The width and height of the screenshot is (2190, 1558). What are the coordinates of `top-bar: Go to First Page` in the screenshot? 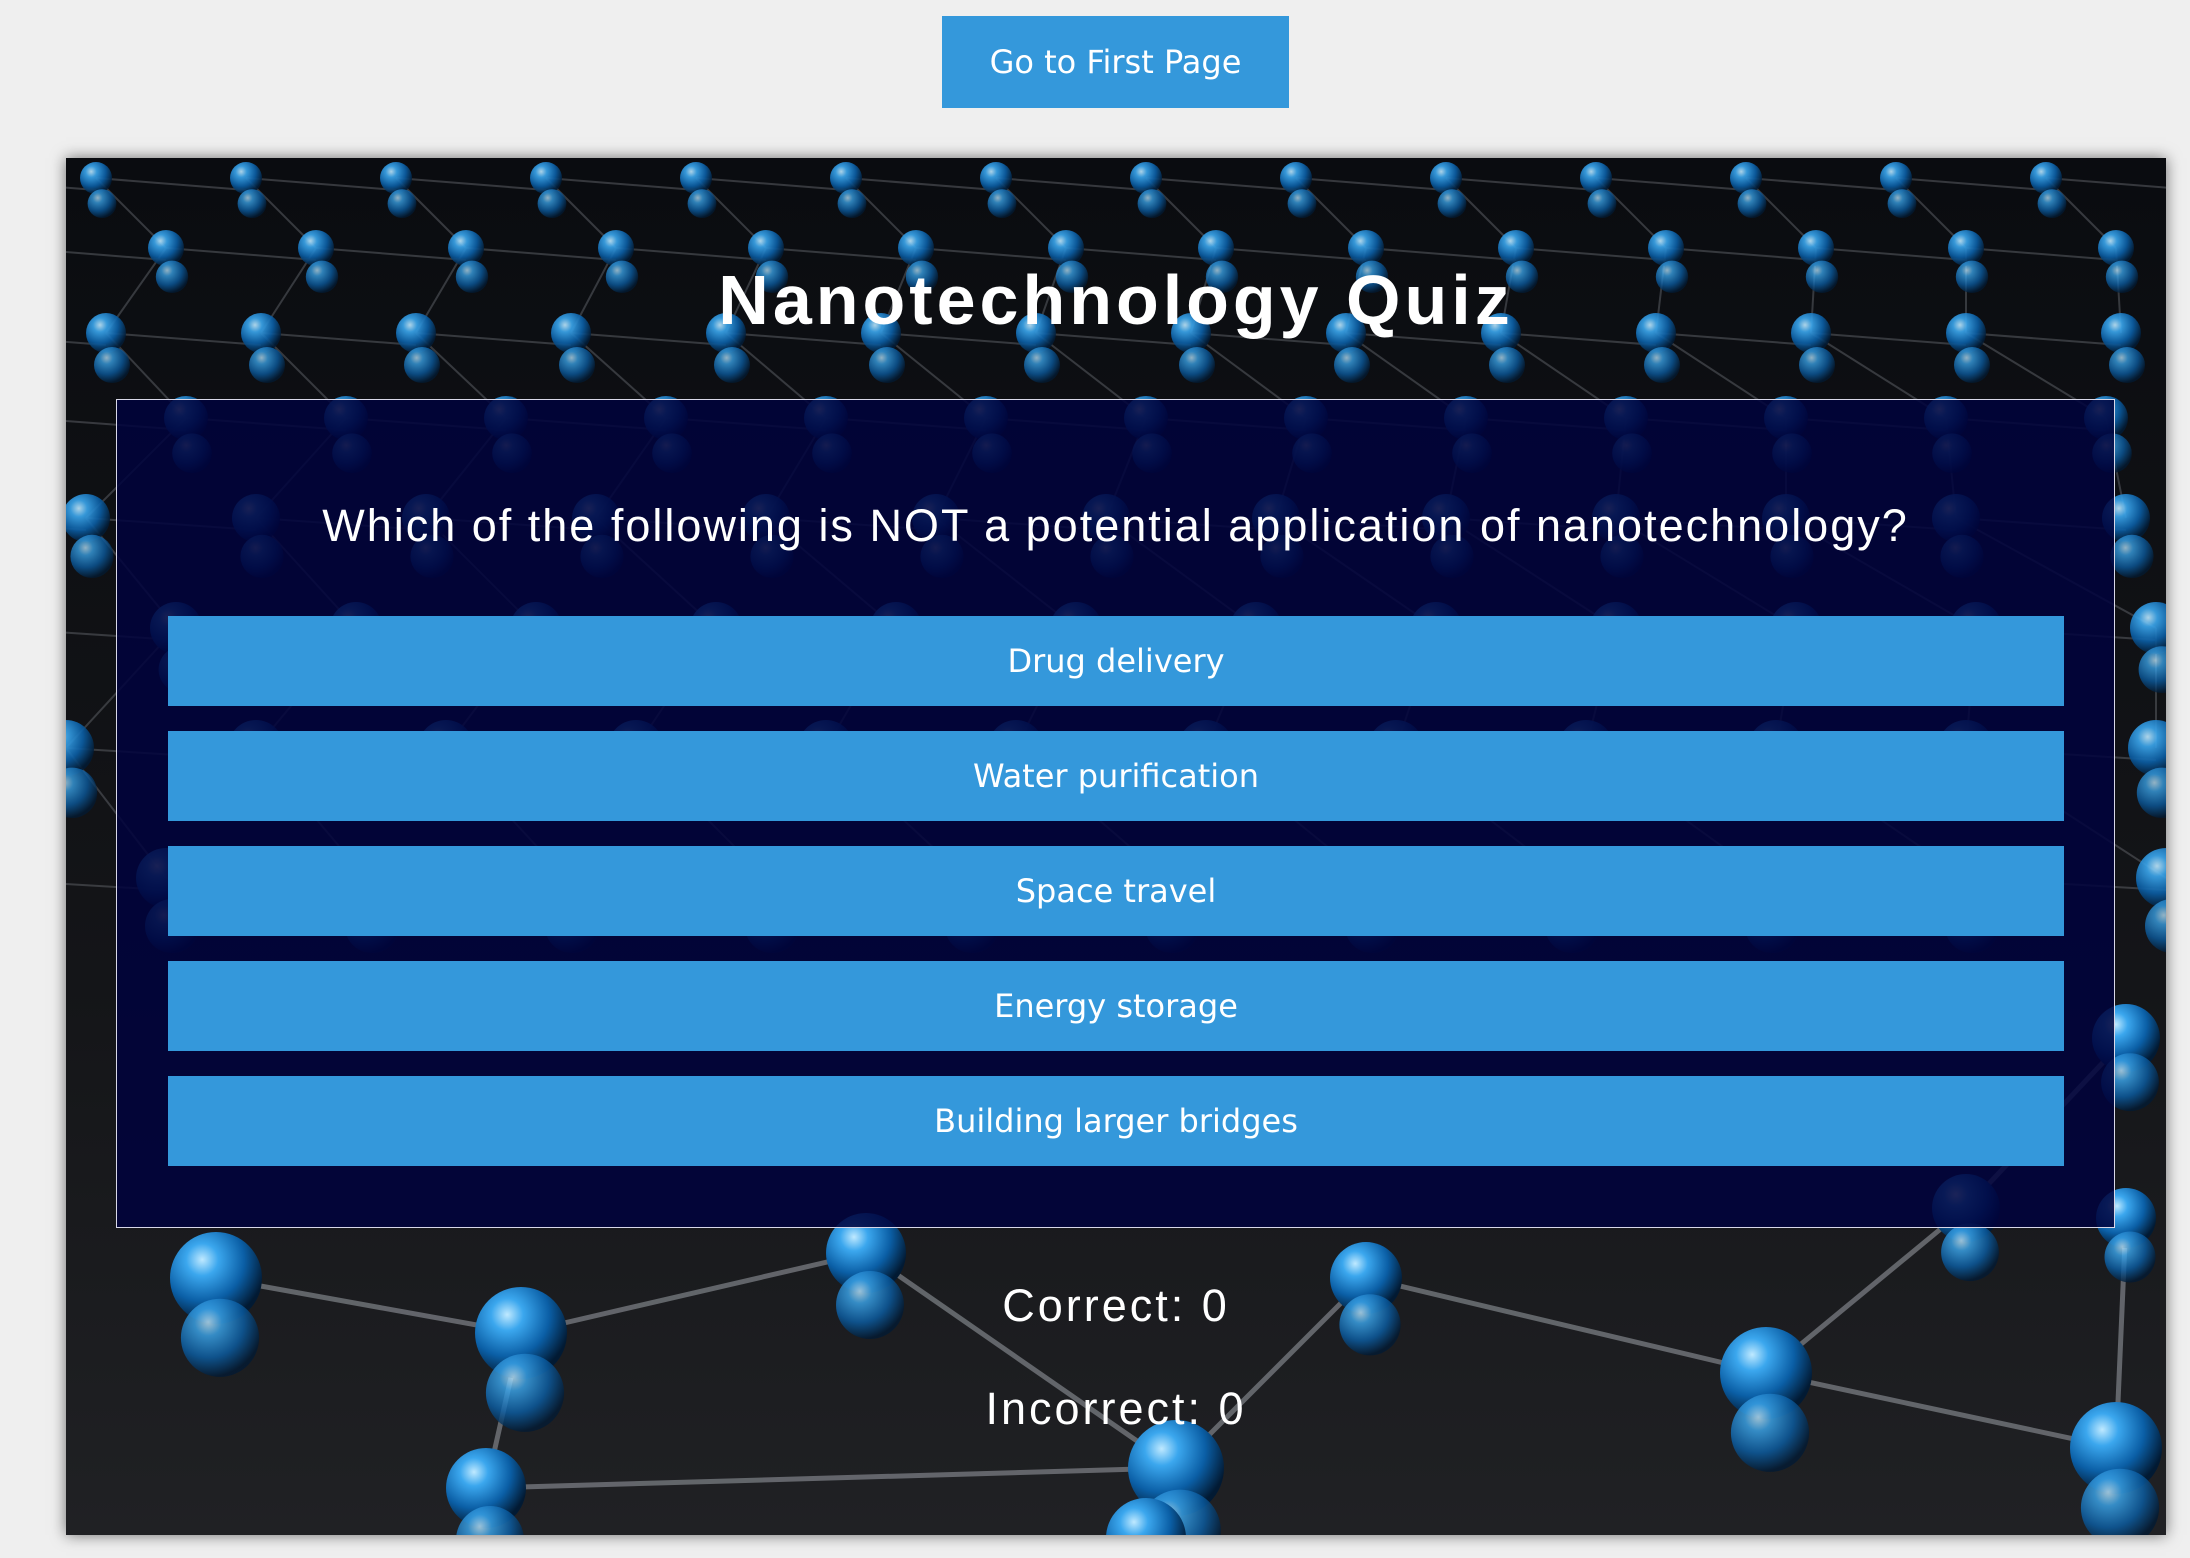 It's located at (1095, 80).